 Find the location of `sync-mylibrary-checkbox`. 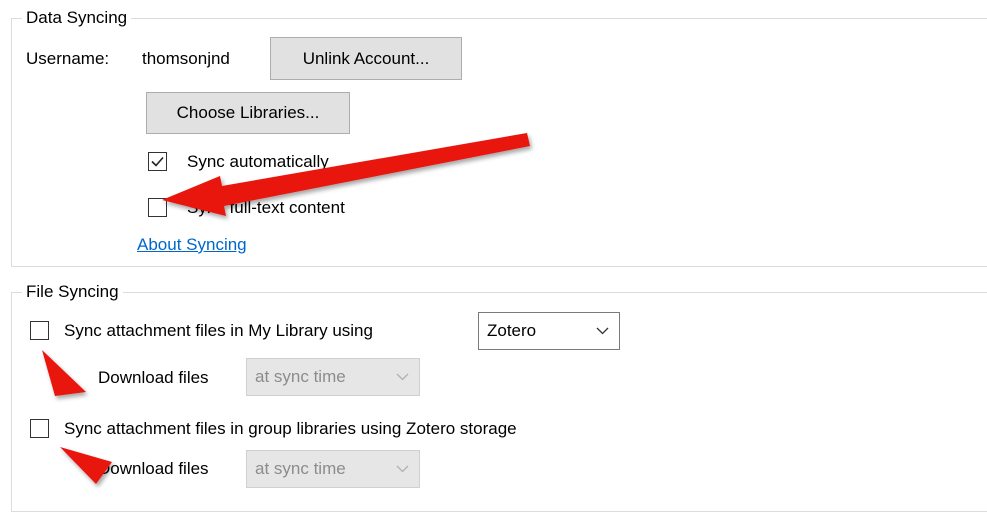

sync-mylibrary-checkbox is located at coordinates (39, 330).